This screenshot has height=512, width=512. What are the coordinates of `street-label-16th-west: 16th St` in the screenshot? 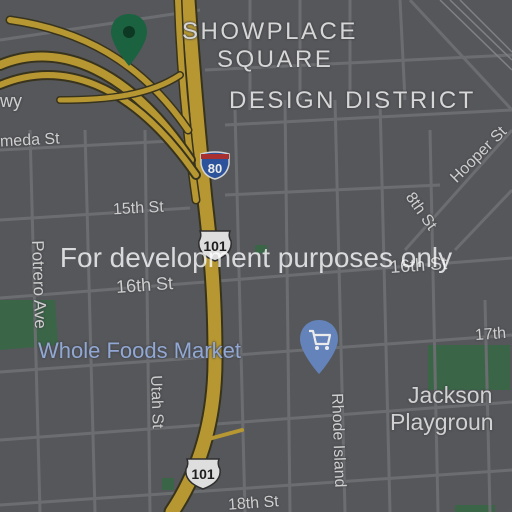 It's located at (144, 285).